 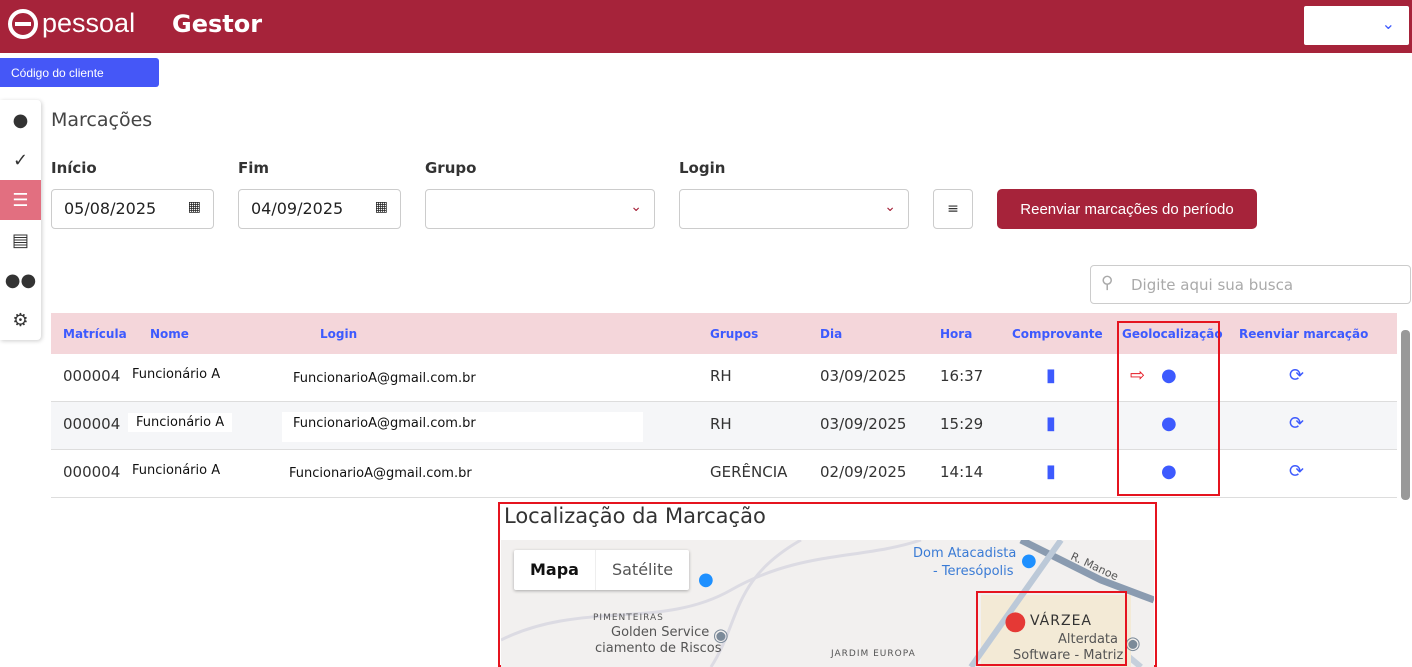 I want to click on map-label: ciamento de Riscos, so click(x=658, y=648).